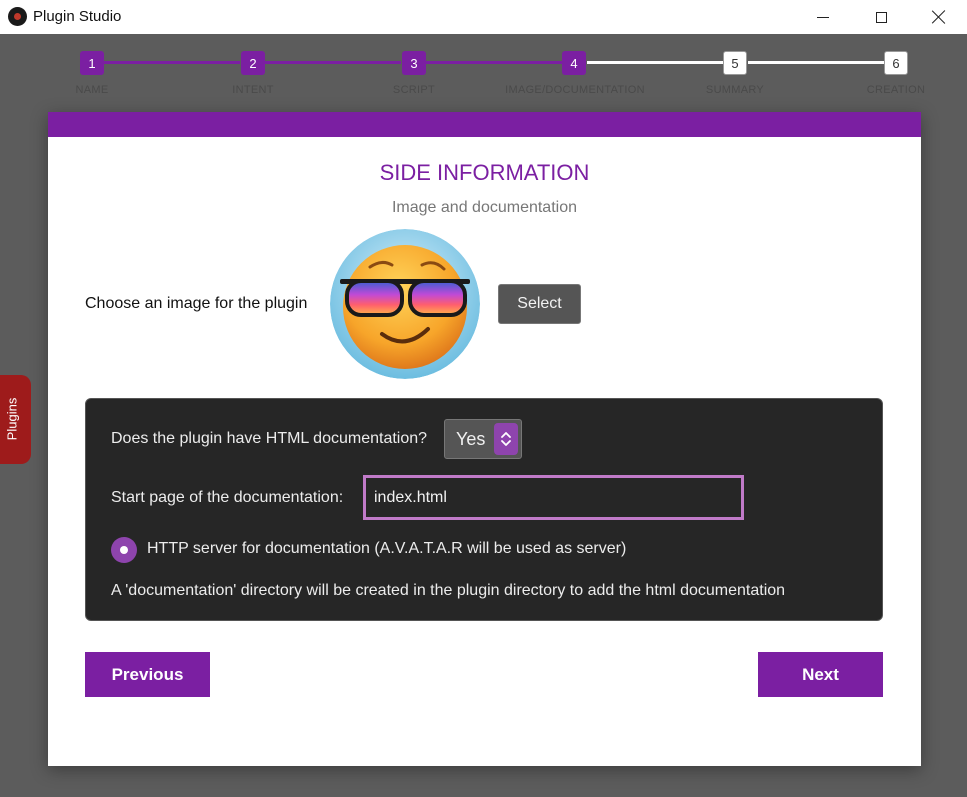  What do you see at coordinates (253, 63) in the screenshot?
I see `step-2-marker: 2` at bounding box center [253, 63].